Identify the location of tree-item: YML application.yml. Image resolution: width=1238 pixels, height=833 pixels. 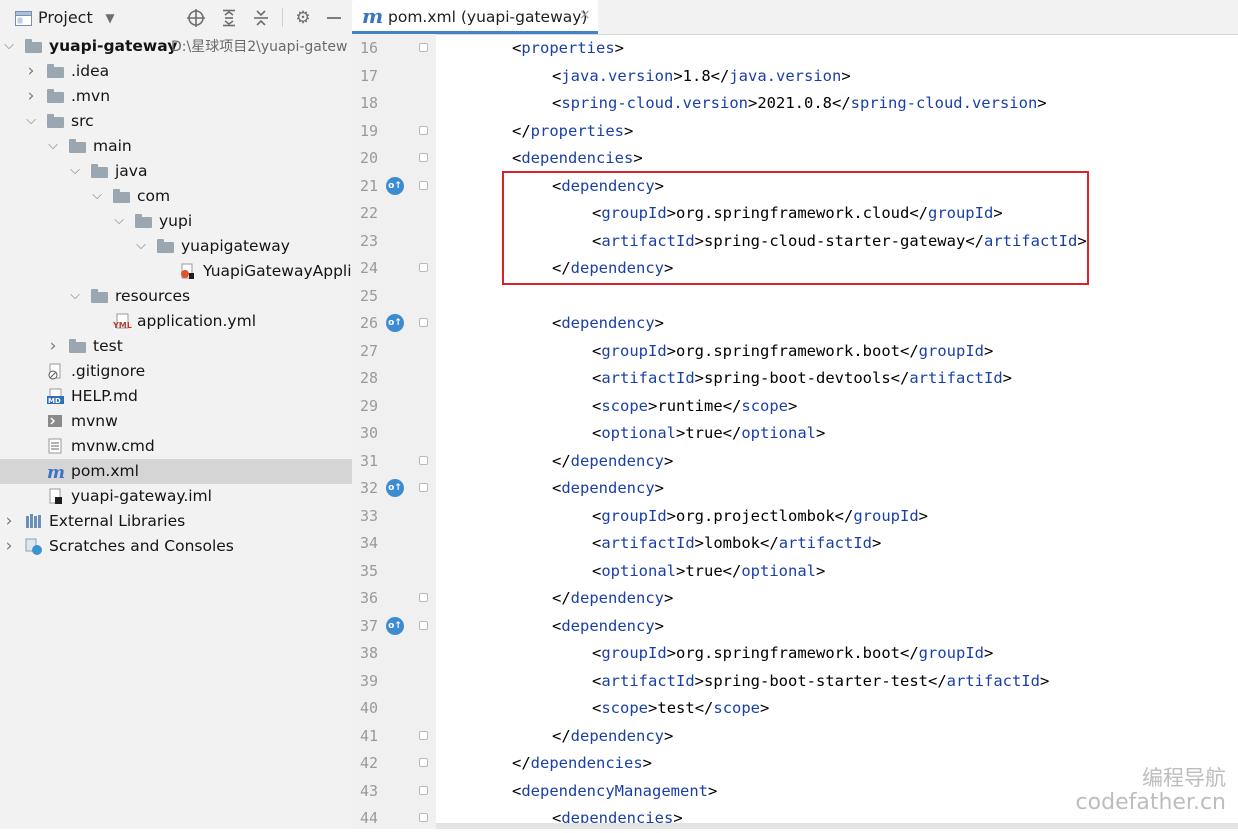
(176, 321).